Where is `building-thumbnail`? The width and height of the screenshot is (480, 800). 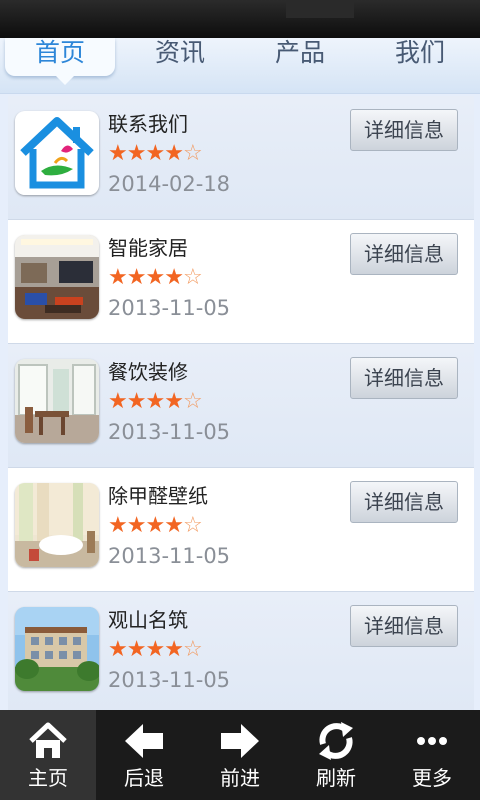 building-thumbnail is located at coordinates (57, 649).